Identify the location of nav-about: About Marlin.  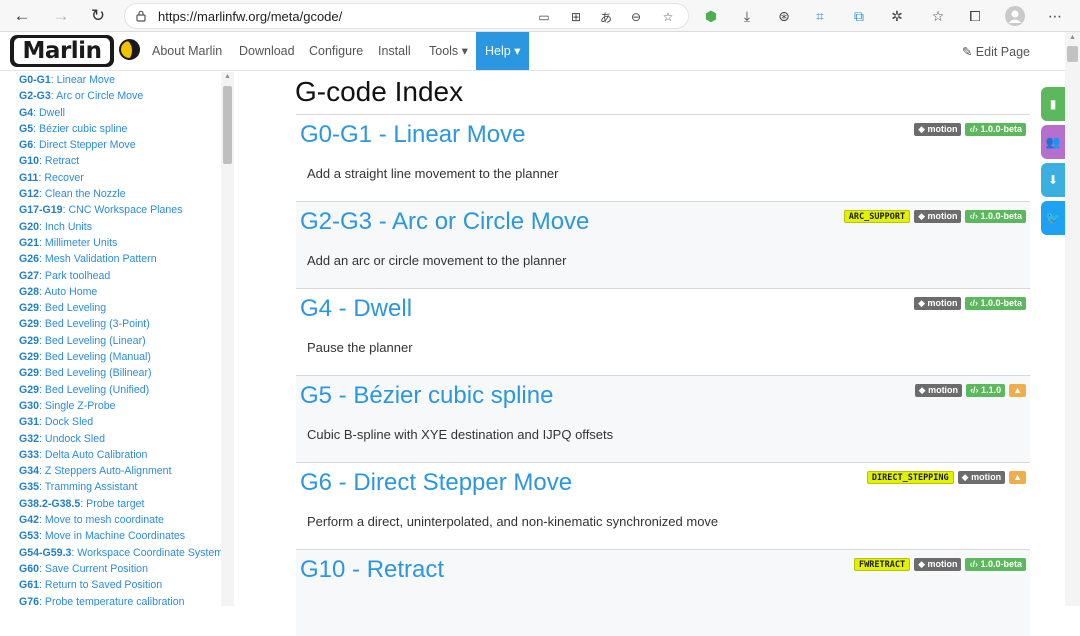
(187, 51).